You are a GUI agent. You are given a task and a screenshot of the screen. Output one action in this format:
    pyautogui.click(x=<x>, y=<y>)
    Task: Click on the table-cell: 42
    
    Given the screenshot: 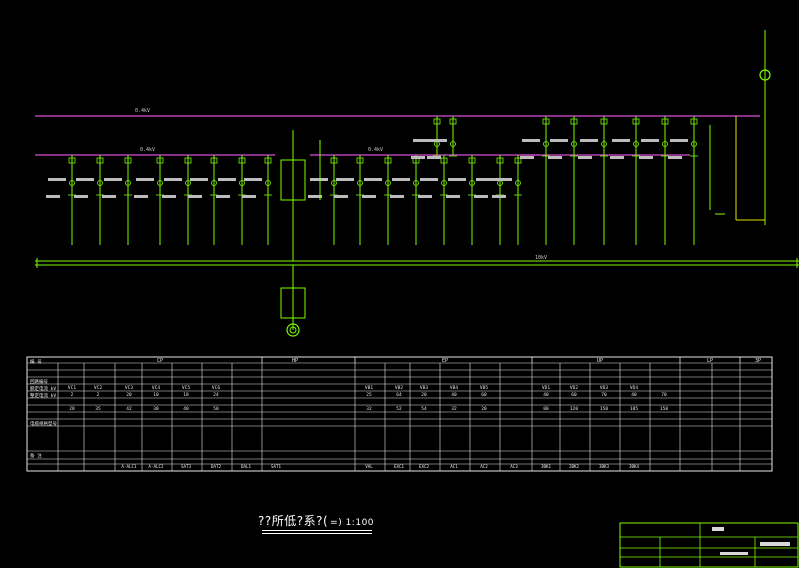 What is the action you would take?
    pyautogui.click(x=129, y=409)
    